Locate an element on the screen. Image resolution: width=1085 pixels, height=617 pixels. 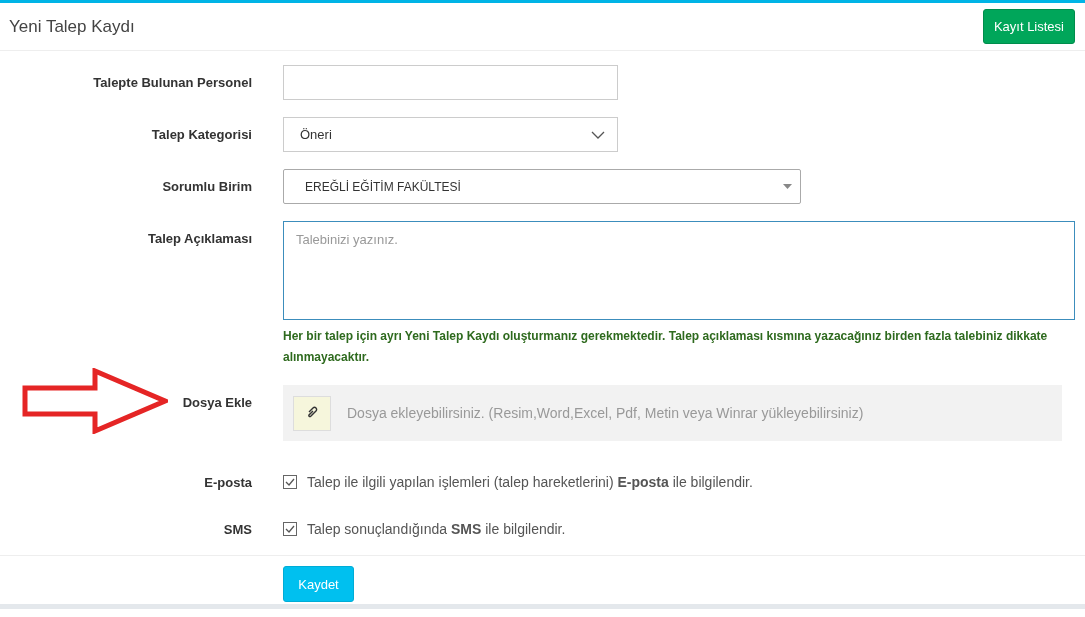
description-textarea: Talebinizi yazınız. is located at coordinates (679, 270).